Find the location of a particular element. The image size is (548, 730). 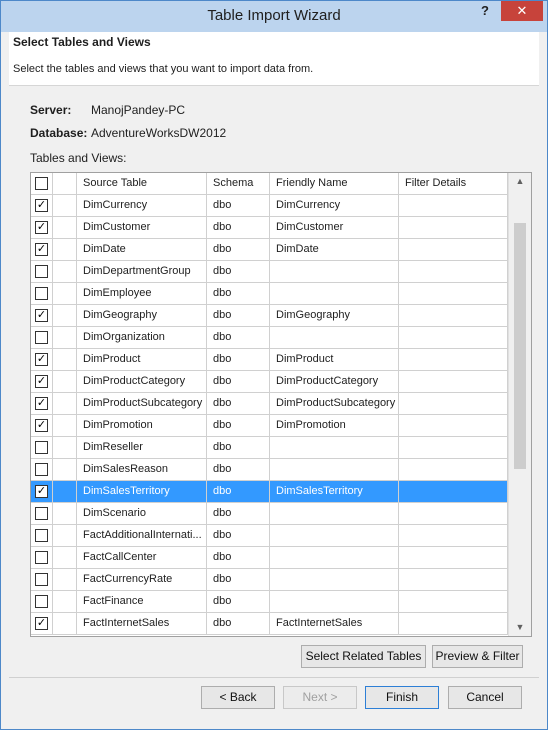

table-row: DimScenario dbo is located at coordinates (269, 514).